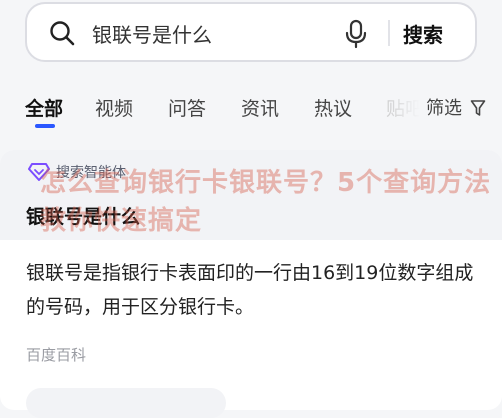  Describe the element at coordinates (444, 108) in the screenshot. I see `filter-label: 筛选` at that location.